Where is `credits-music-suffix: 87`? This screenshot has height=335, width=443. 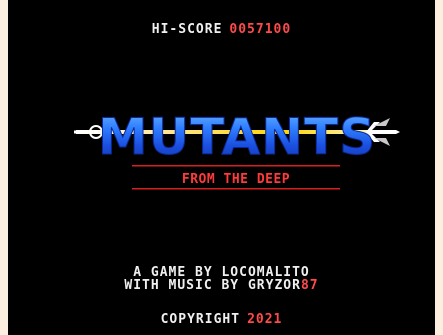 credits-music-suffix: 87 is located at coordinates (309, 285).